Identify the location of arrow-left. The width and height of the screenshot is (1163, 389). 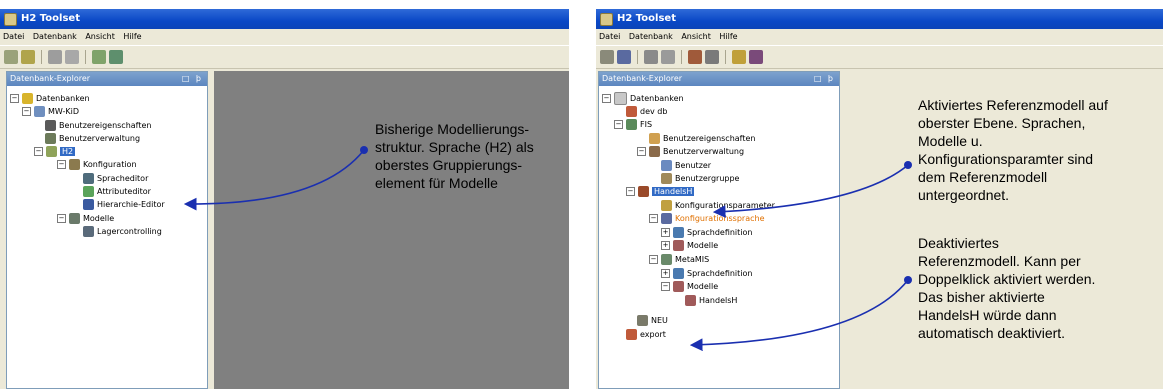
(275, 178).